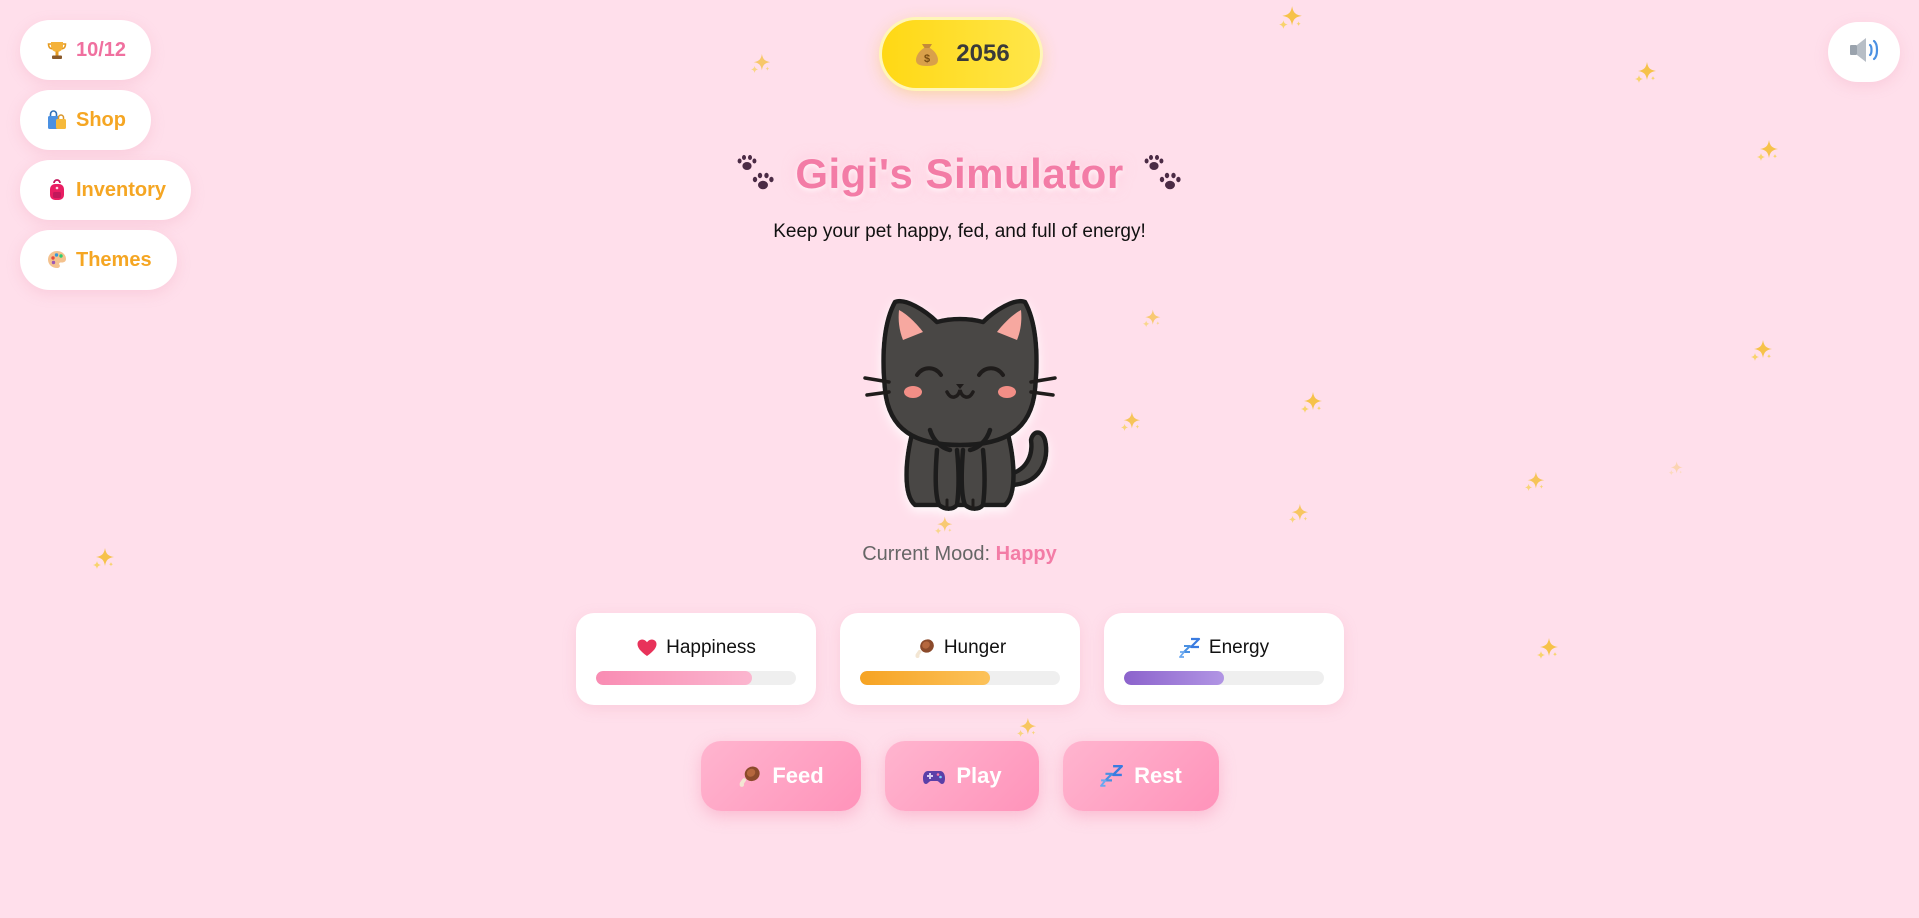  What do you see at coordinates (647, 648) in the screenshot?
I see `heart-icon` at bounding box center [647, 648].